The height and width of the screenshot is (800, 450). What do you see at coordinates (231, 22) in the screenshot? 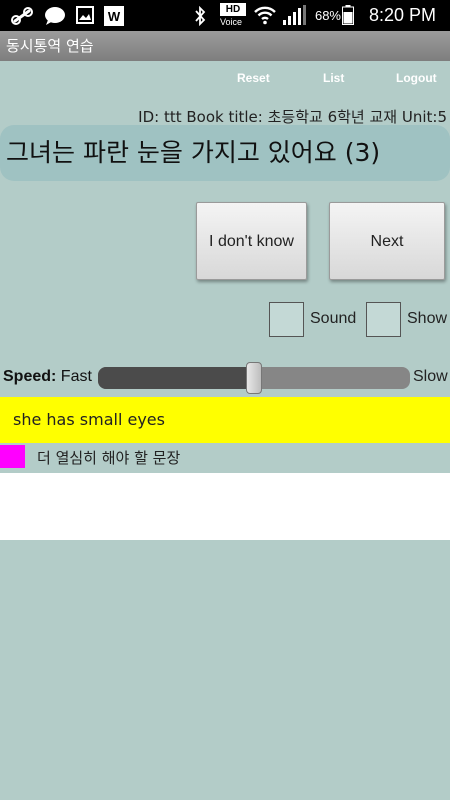
I see `voice-label: Voice` at bounding box center [231, 22].